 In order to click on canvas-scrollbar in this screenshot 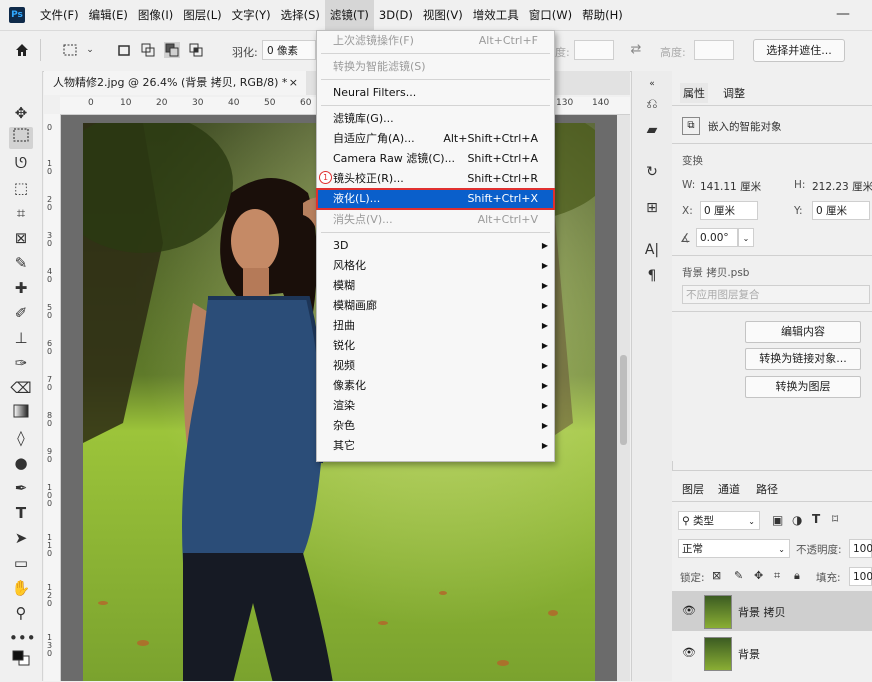, I will do `click(623, 398)`.